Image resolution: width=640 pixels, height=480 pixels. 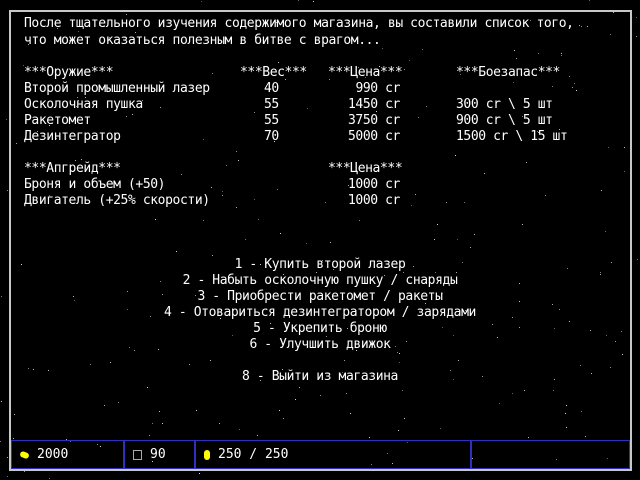 I want to click on weapon-name: Второй промышленный лазер, so click(x=117, y=88).